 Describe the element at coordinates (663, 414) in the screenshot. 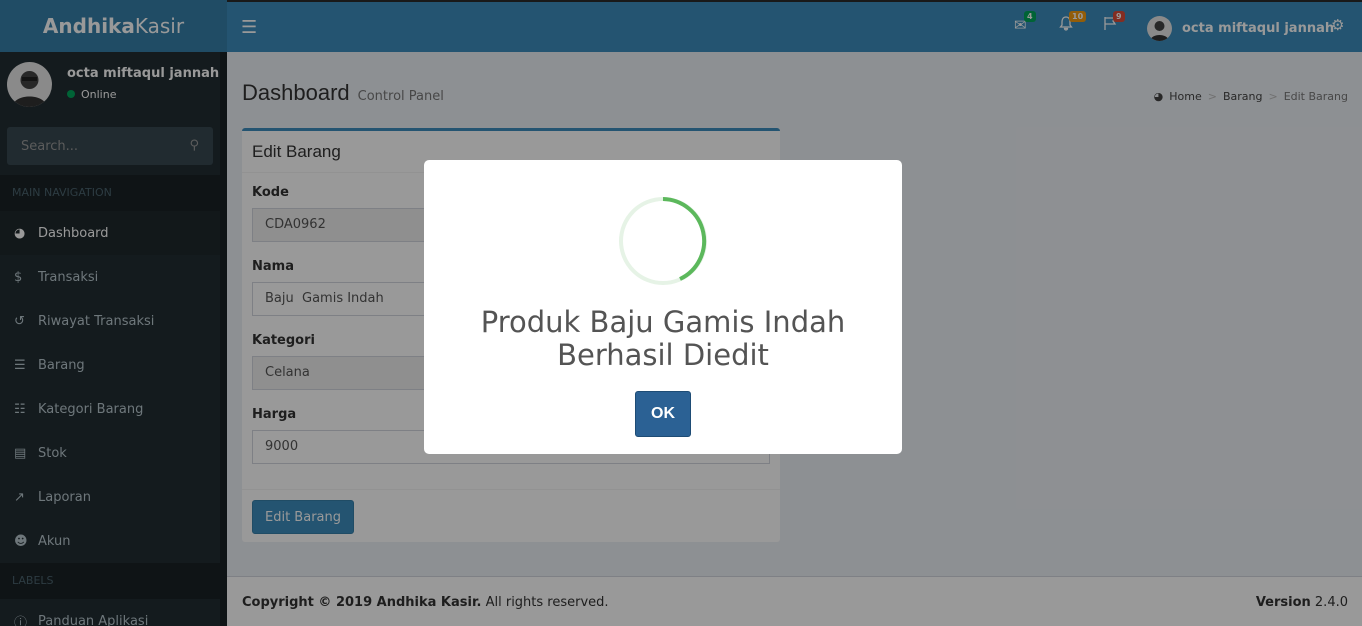

I see `ok-button: OK` at that location.